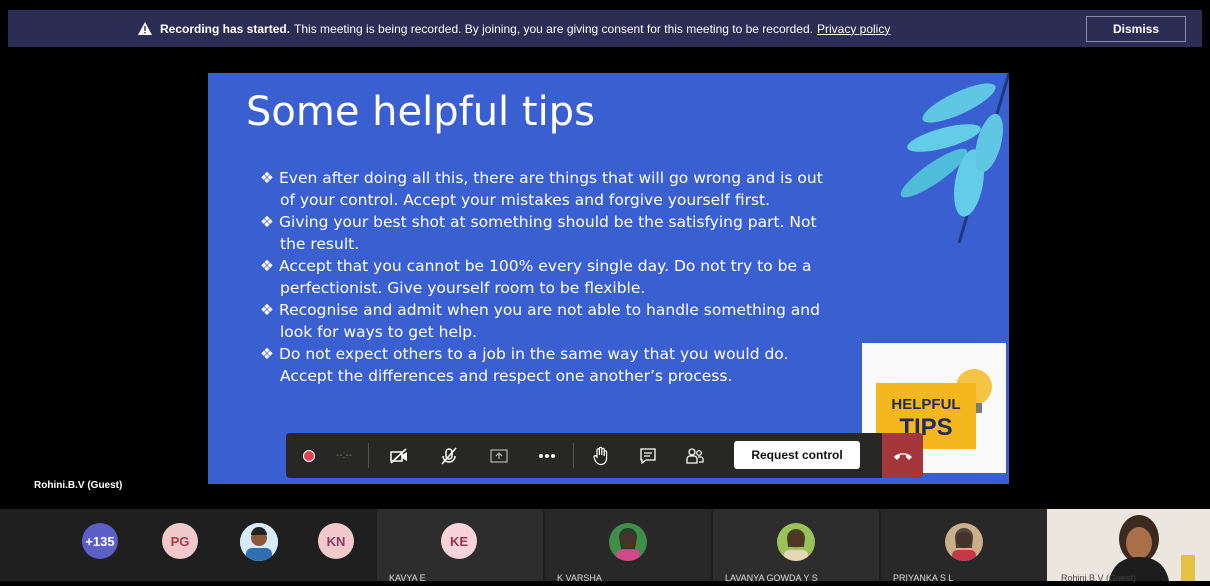 Image resolution: width=1210 pixels, height=586 pixels. I want to click on presenter-name-label: Rohini.B.V (Guest), so click(78, 485).